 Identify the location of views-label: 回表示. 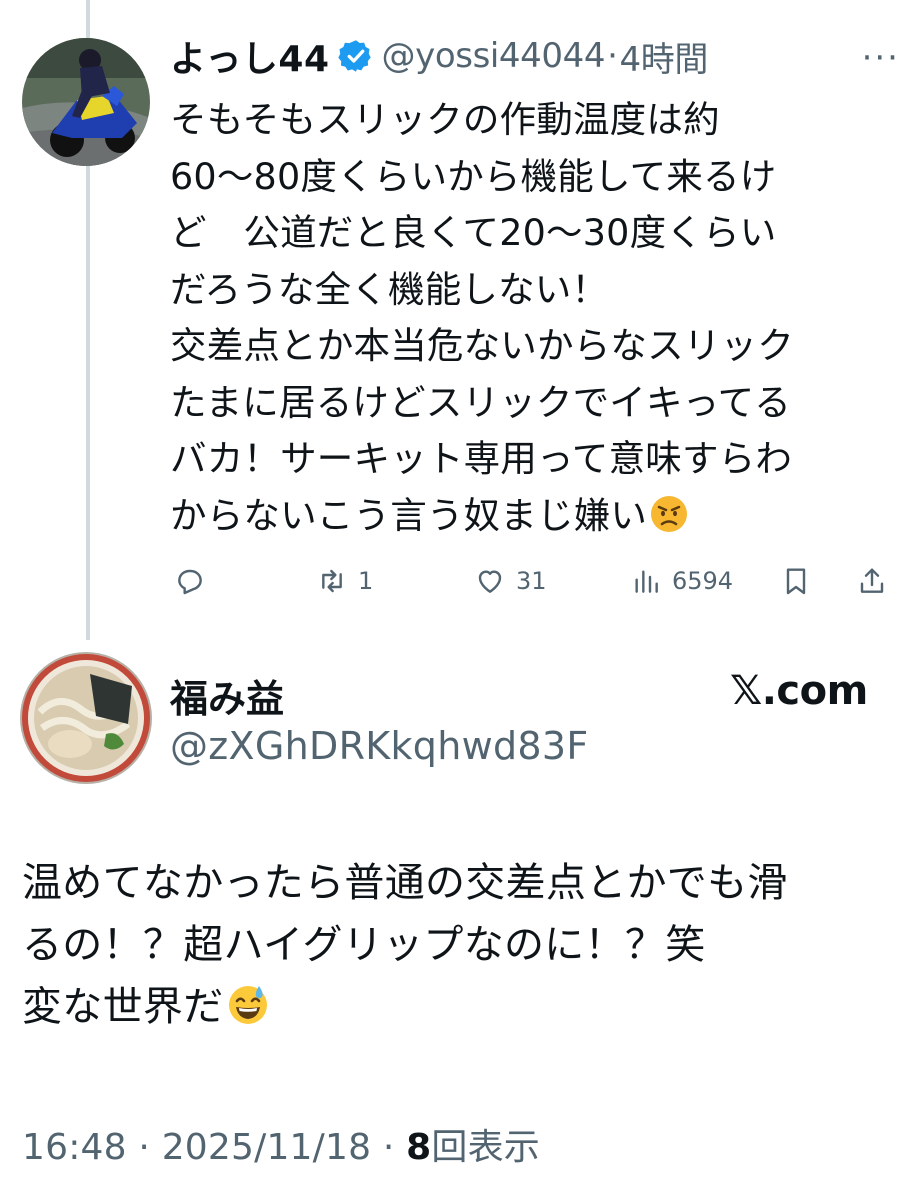
(486, 1147).